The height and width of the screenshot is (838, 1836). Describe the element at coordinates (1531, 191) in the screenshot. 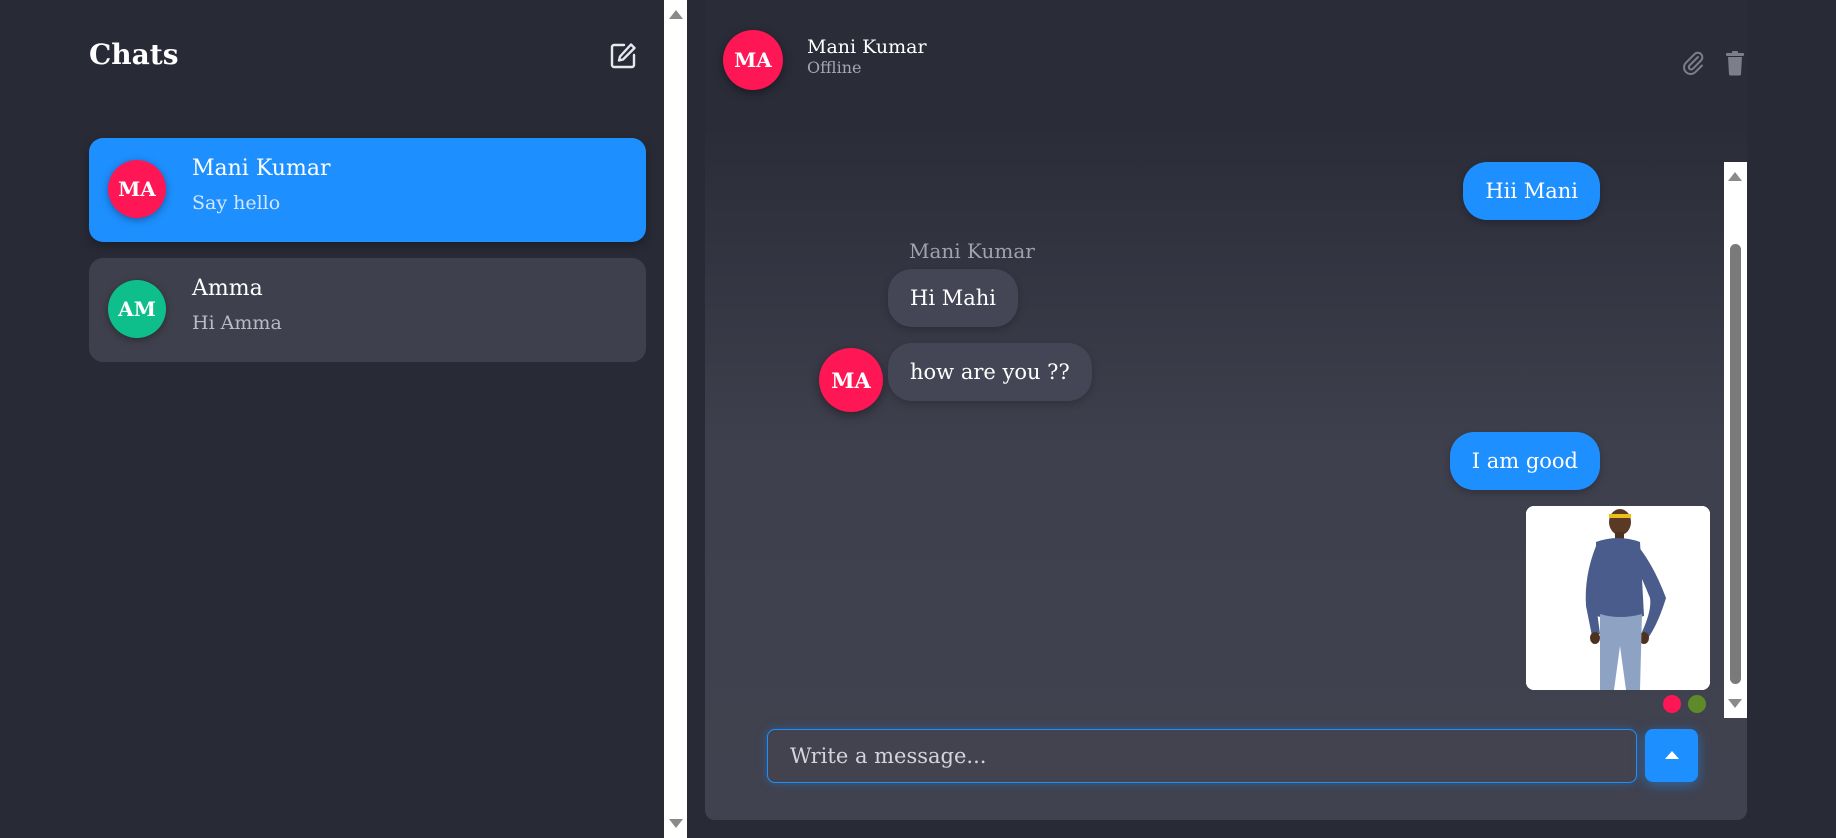

I see `message-bubble-outgoing: Hii Mani` at that location.